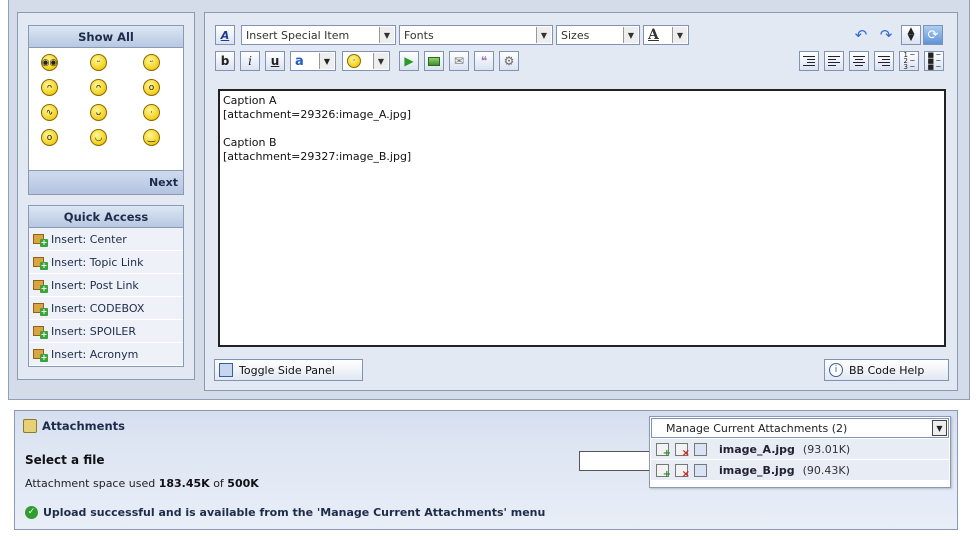 Image resolution: width=978 pixels, height=540 pixels. What do you see at coordinates (826, 470) in the screenshot?
I see `attachment-size: (90.43K)` at bounding box center [826, 470].